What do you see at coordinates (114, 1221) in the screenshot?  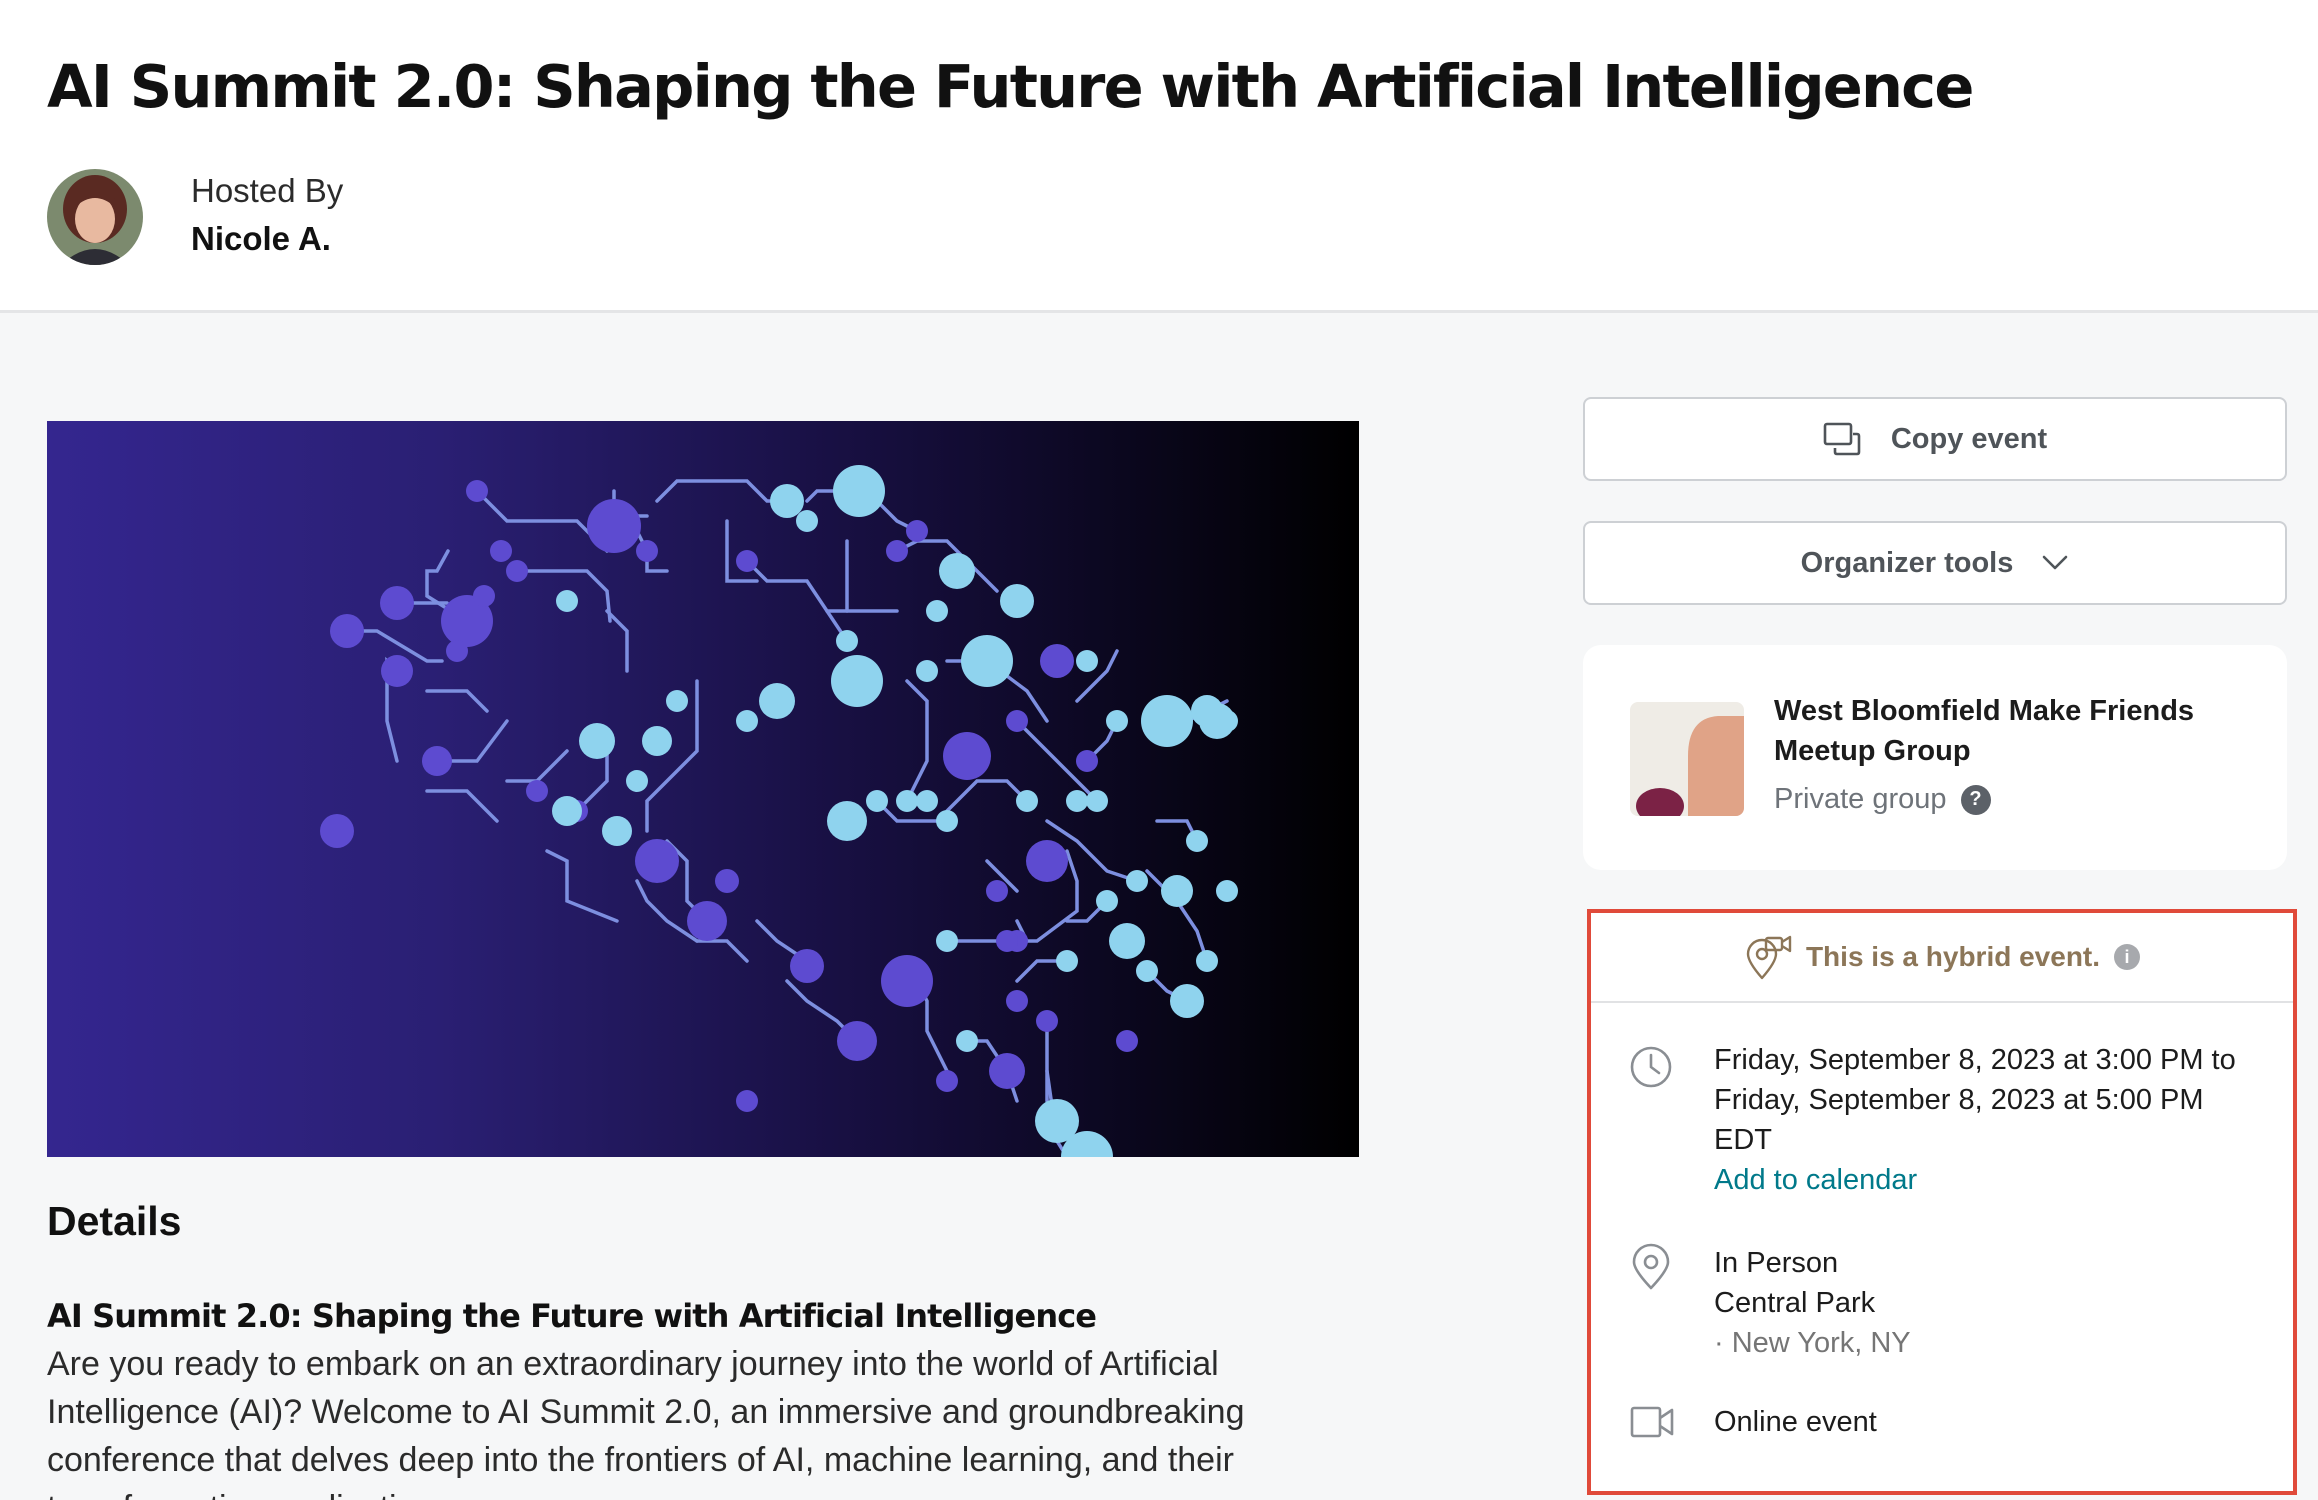 I see `details-heading: Details` at bounding box center [114, 1221].